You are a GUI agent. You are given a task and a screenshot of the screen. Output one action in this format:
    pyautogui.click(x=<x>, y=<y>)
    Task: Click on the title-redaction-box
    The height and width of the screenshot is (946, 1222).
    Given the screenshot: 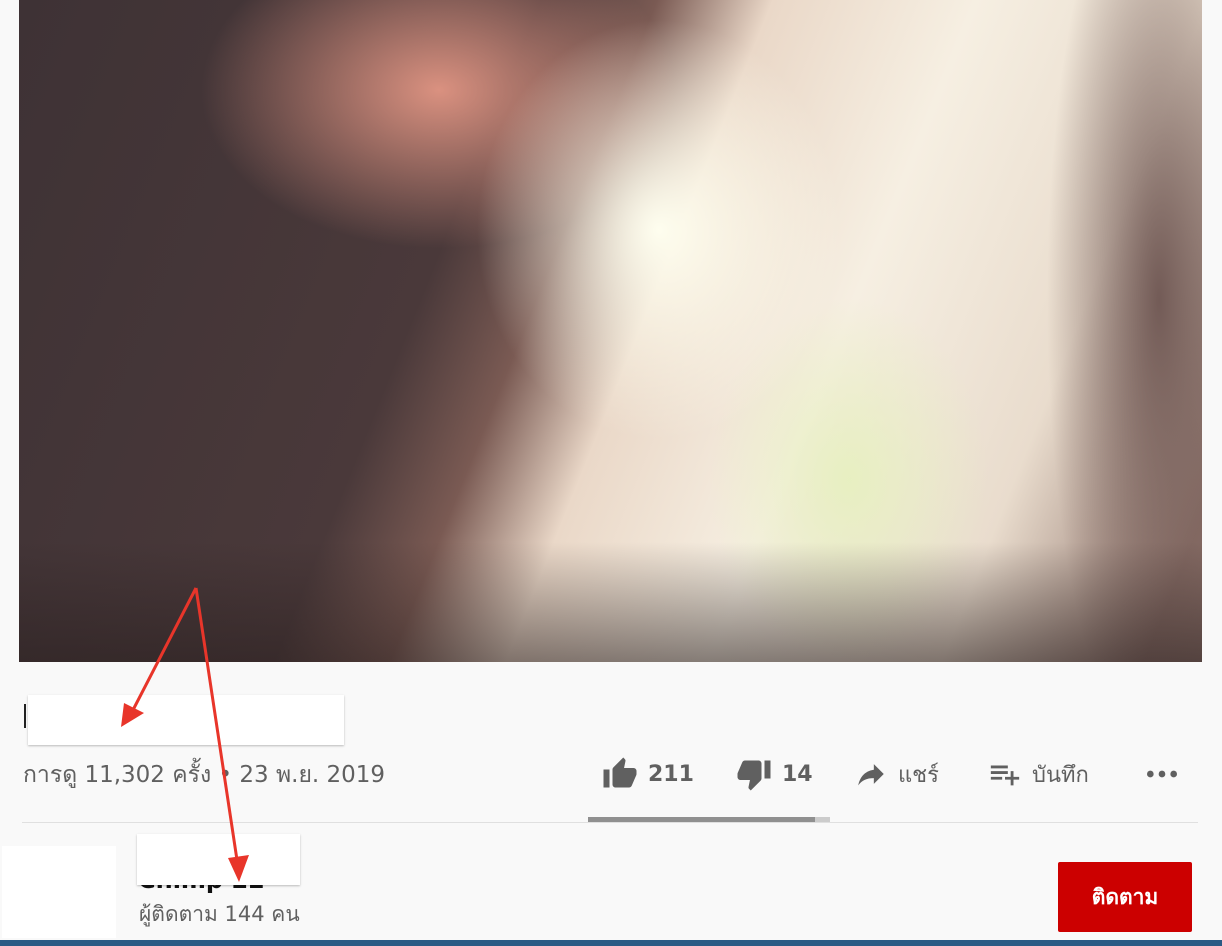 What is the action you would take?
    pyautogui.click(x=186, y=720)
    